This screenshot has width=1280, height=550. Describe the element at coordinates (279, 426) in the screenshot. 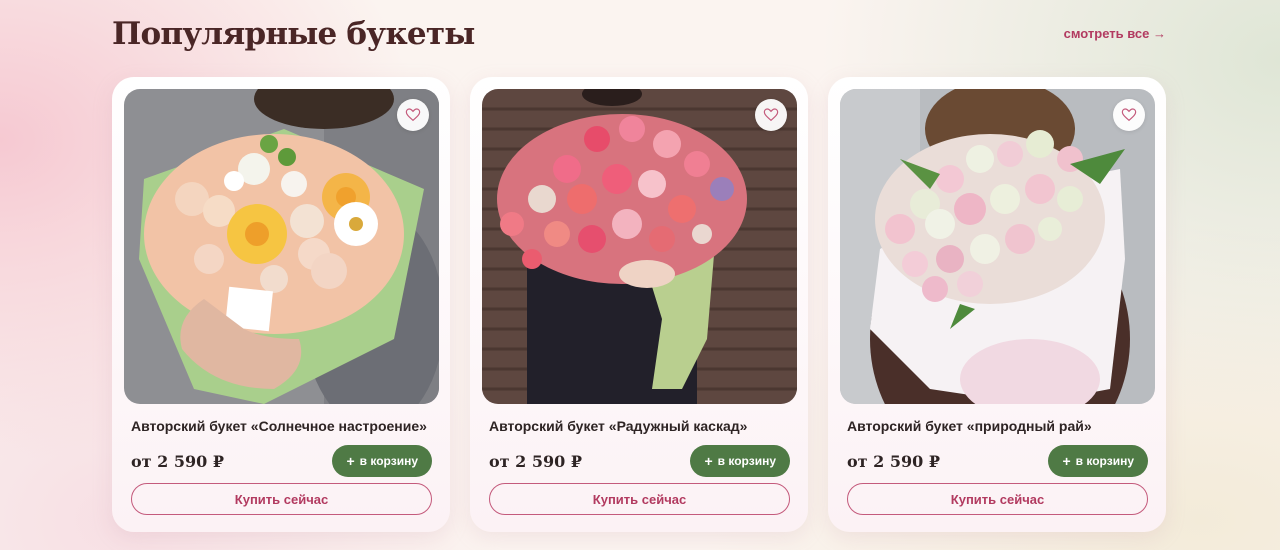

I see `product-name: Авторский букет «Солнечное настроение»` at that location.